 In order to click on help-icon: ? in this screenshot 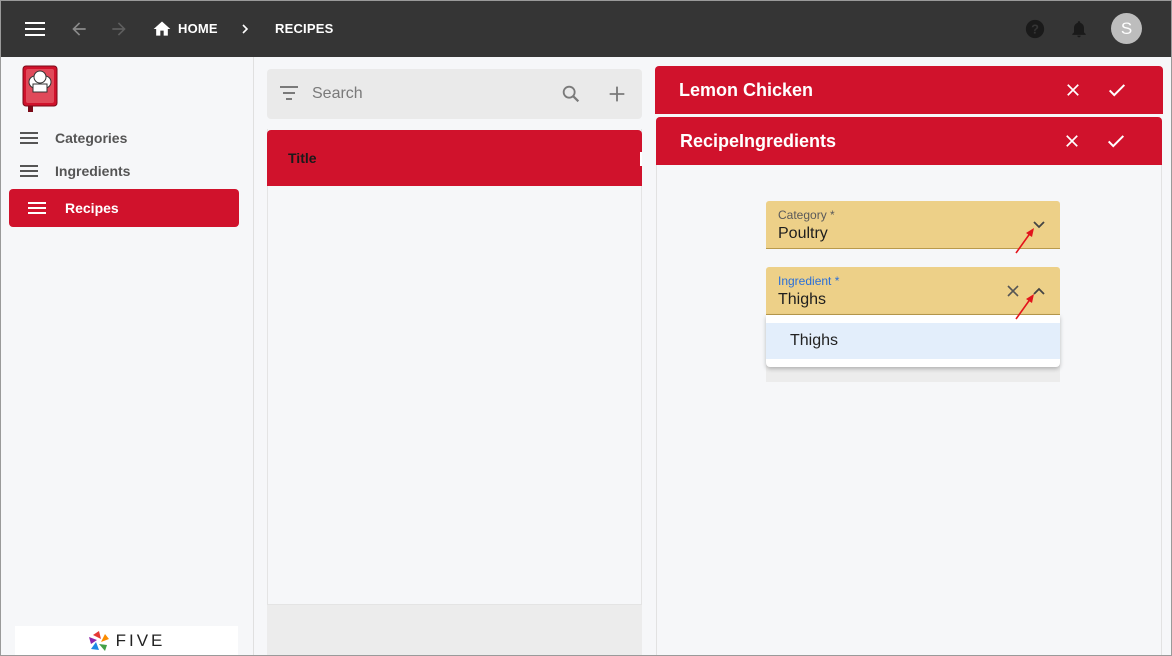, I will do `click(1035, 29)`.